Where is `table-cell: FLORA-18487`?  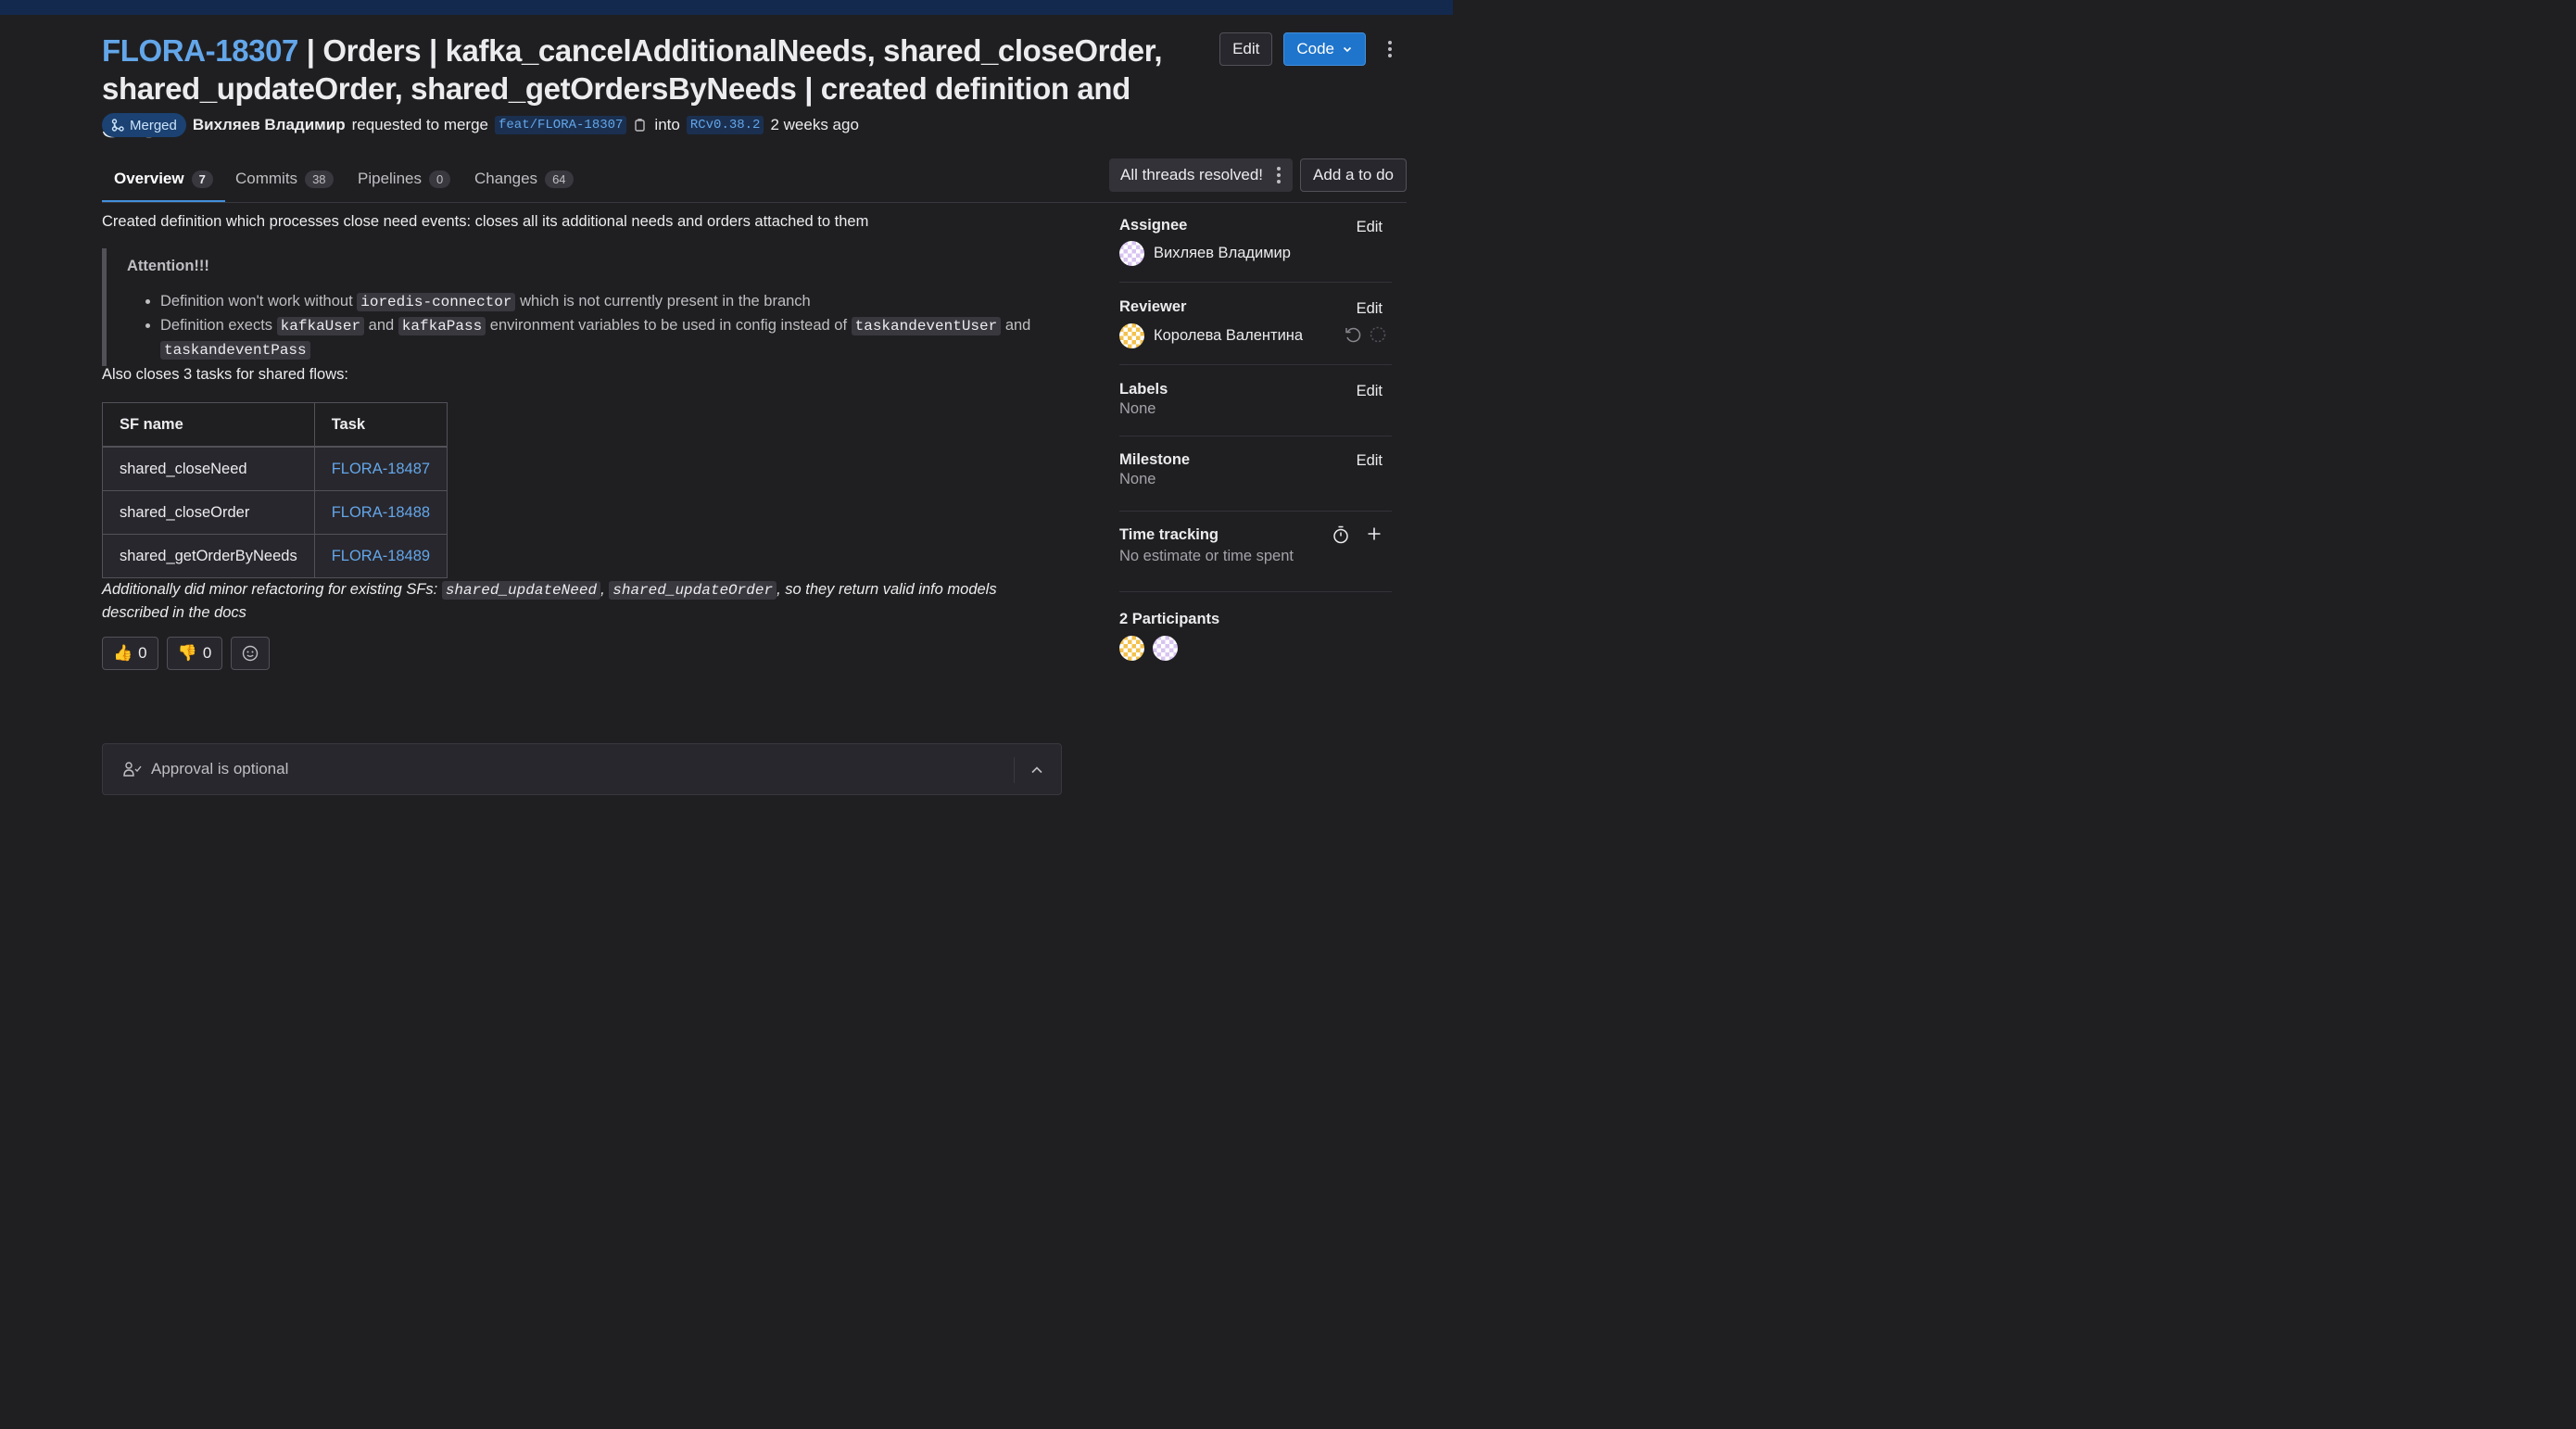
table-cell: FLORA-18487 is located at coordinates (380, 469).